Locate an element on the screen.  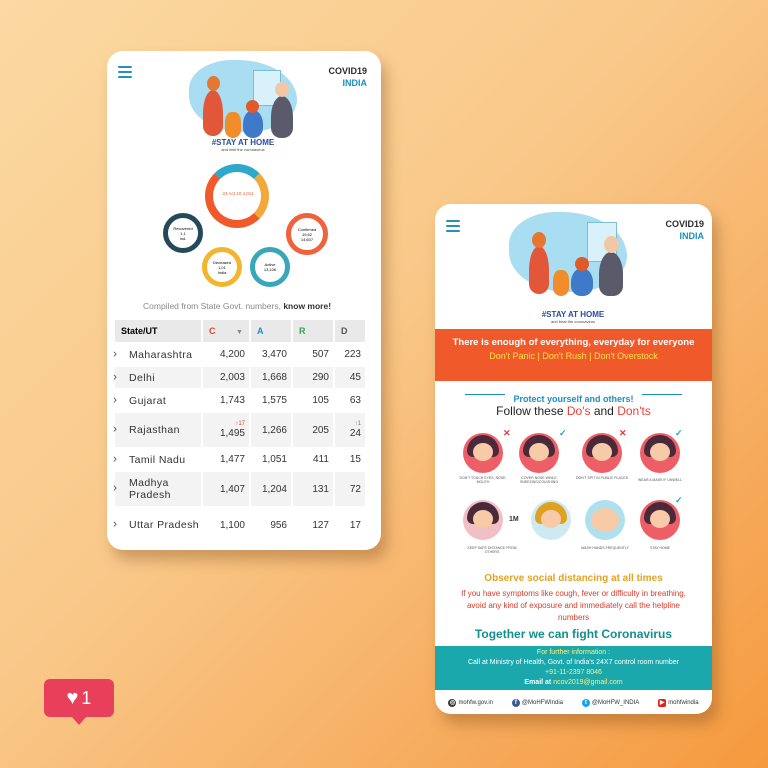
cell-c: 1,477 is located at coordinates (226, 459).